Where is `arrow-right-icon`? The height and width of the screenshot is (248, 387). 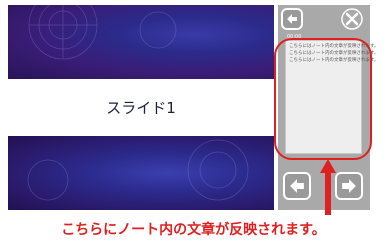
arrow-right-icon is located at coordinates (349, 186).